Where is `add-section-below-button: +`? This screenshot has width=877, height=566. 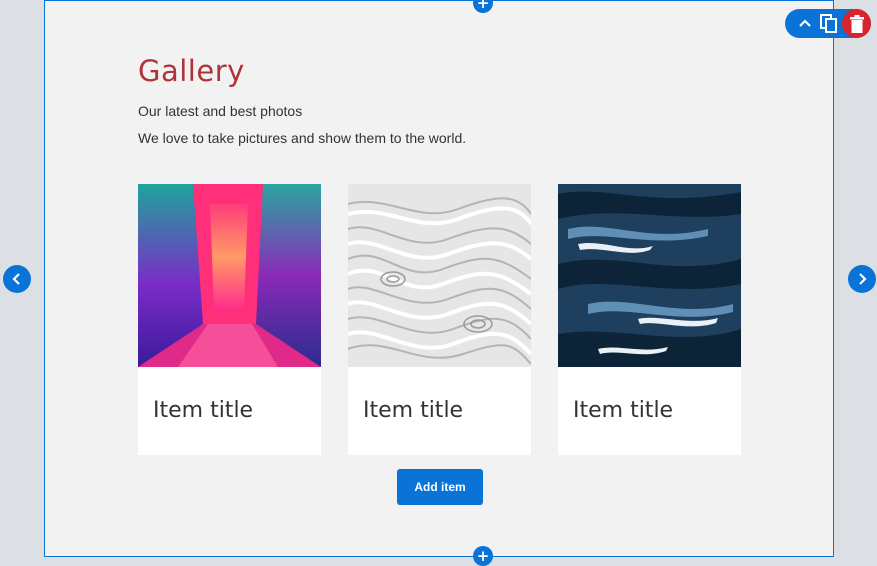 add-section-below-button: + is located at coordinates (483, 556).